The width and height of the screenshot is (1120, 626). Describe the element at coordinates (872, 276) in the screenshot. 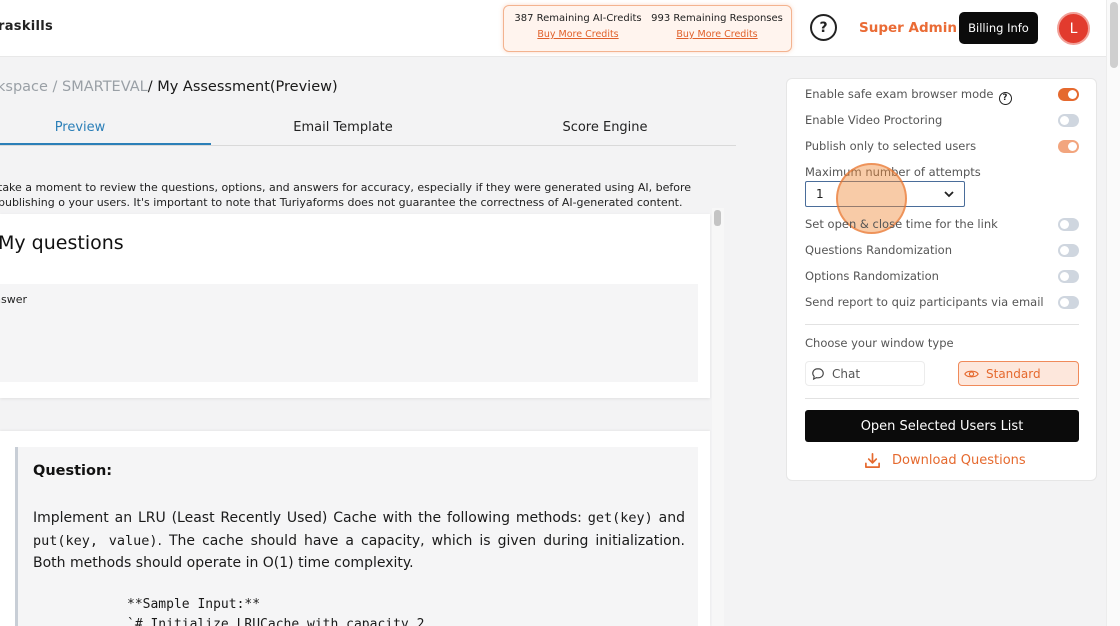

I see `options-random-label: Options Randomization` at that location.